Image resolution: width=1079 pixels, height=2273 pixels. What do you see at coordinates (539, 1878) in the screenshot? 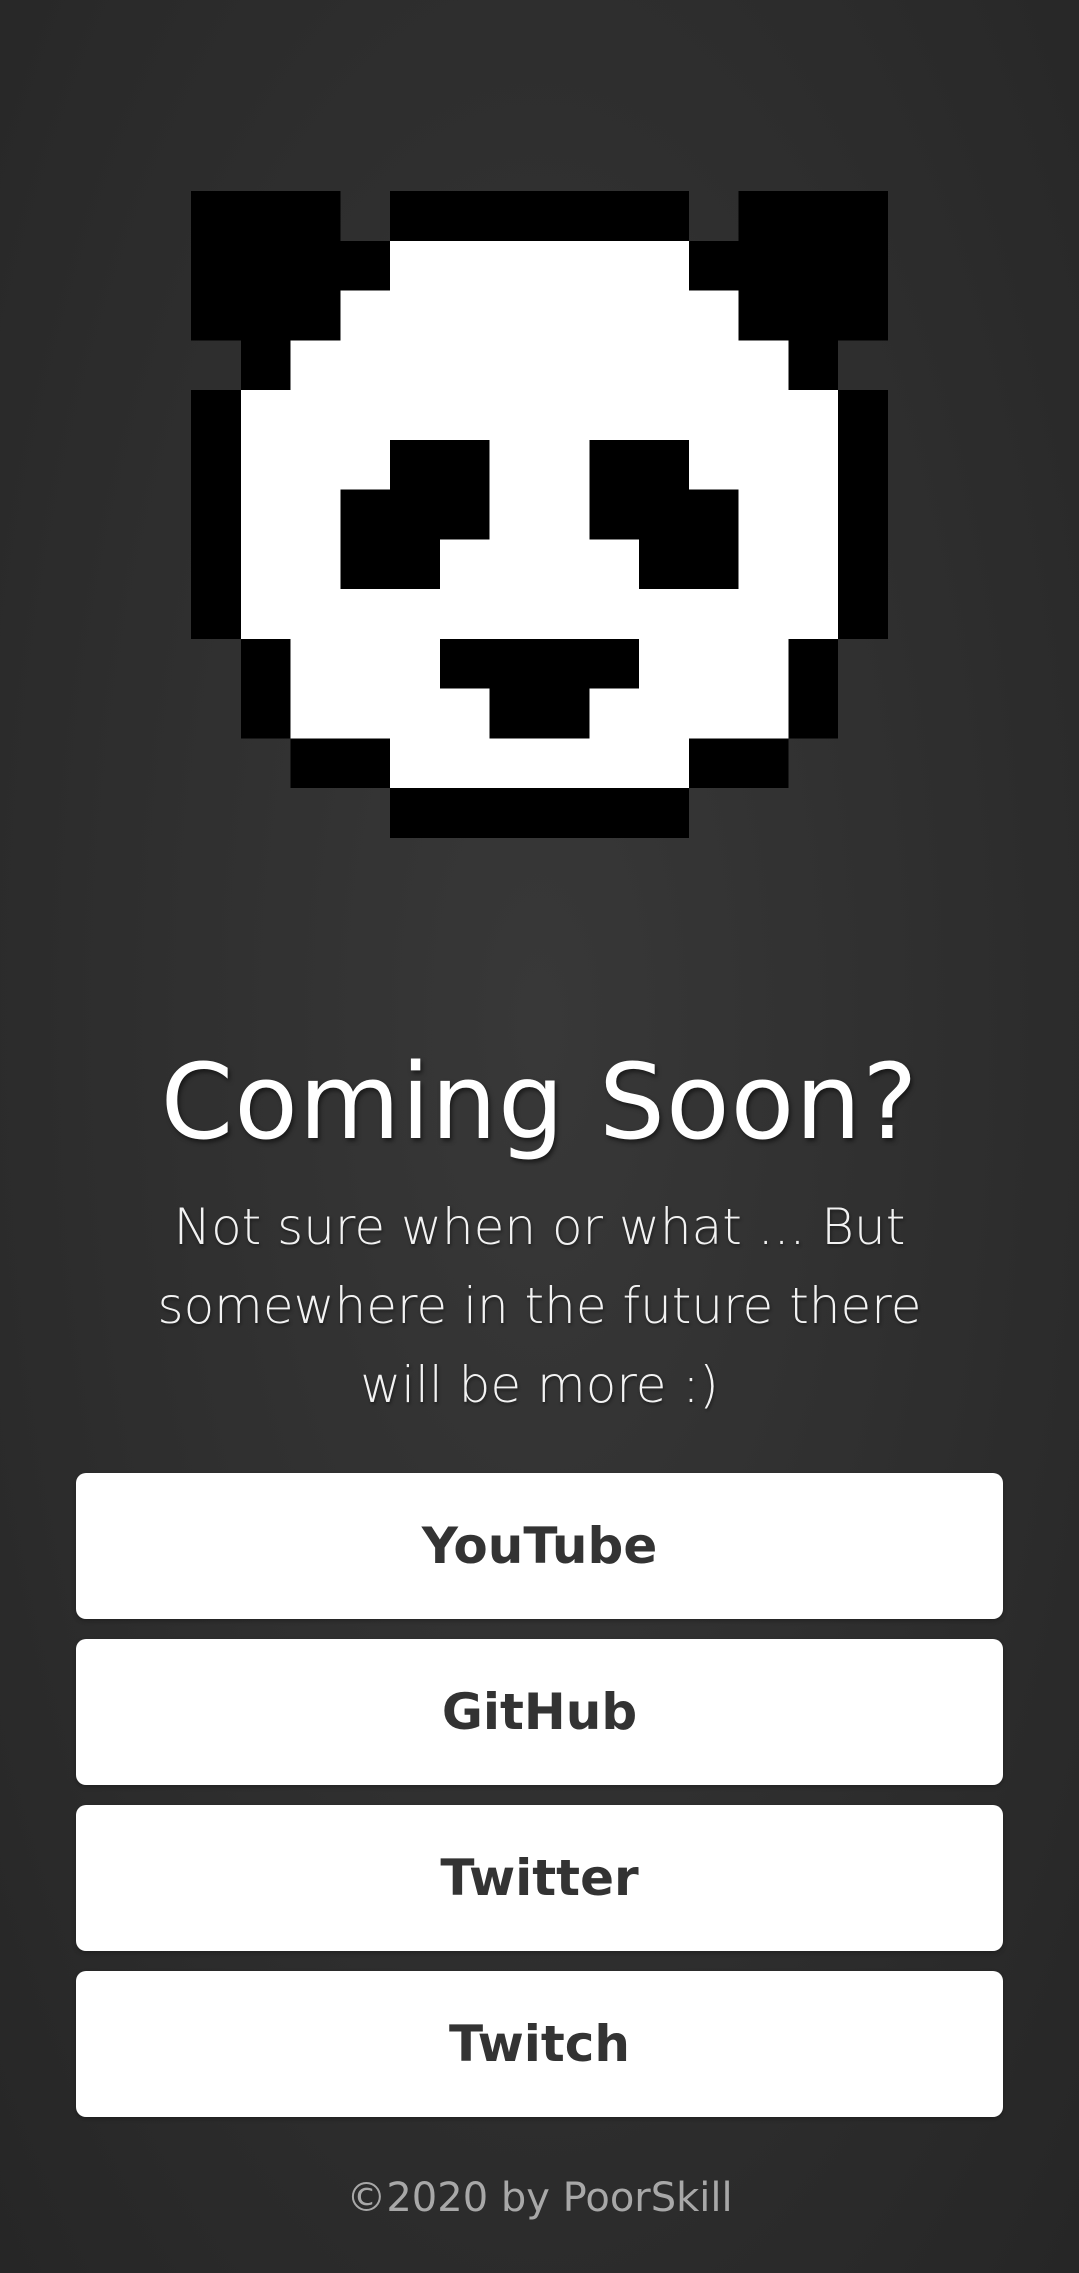
I see `twitter-button: Twitter` at bounding box center [539, 1878].